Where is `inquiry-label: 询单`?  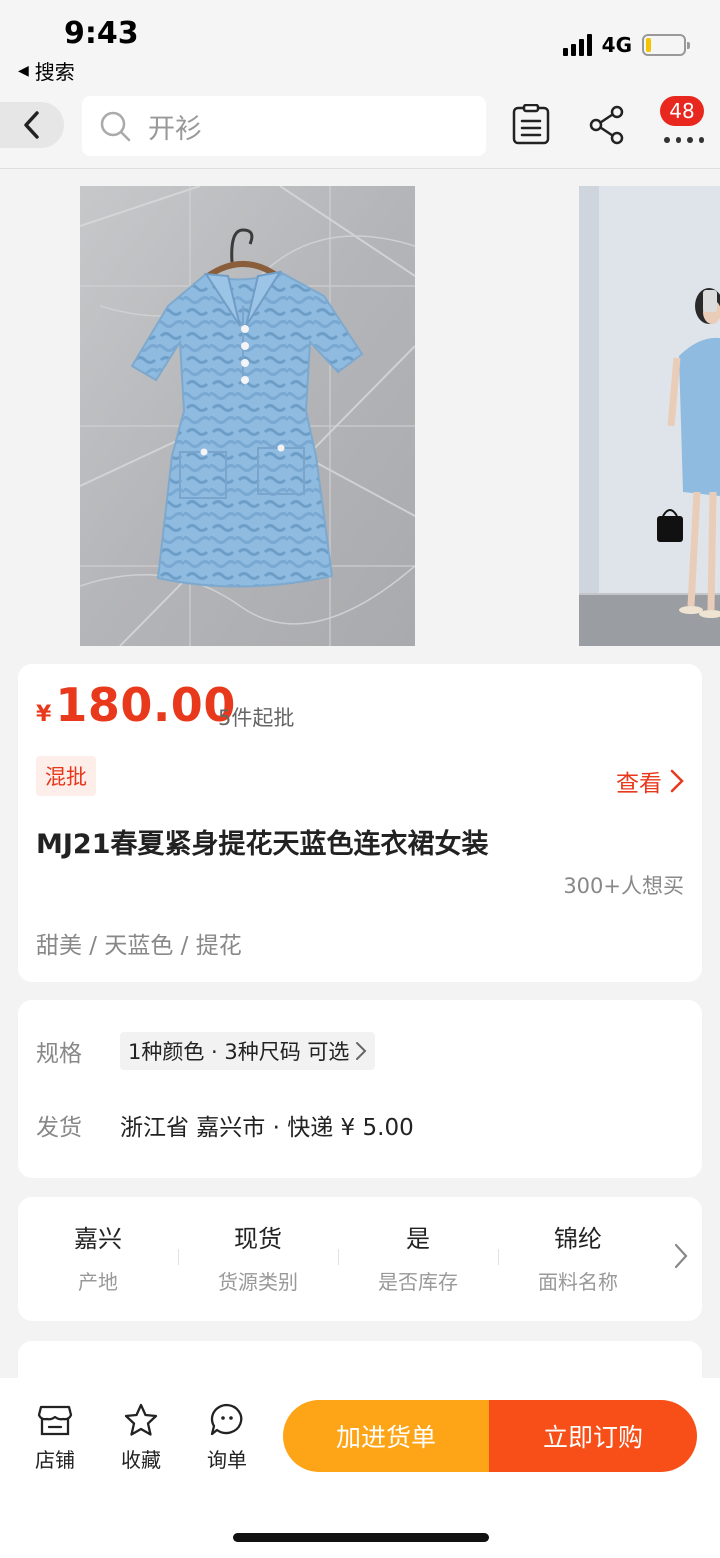 inquiry-label: 询单 is located at coordinates (227, 1460).